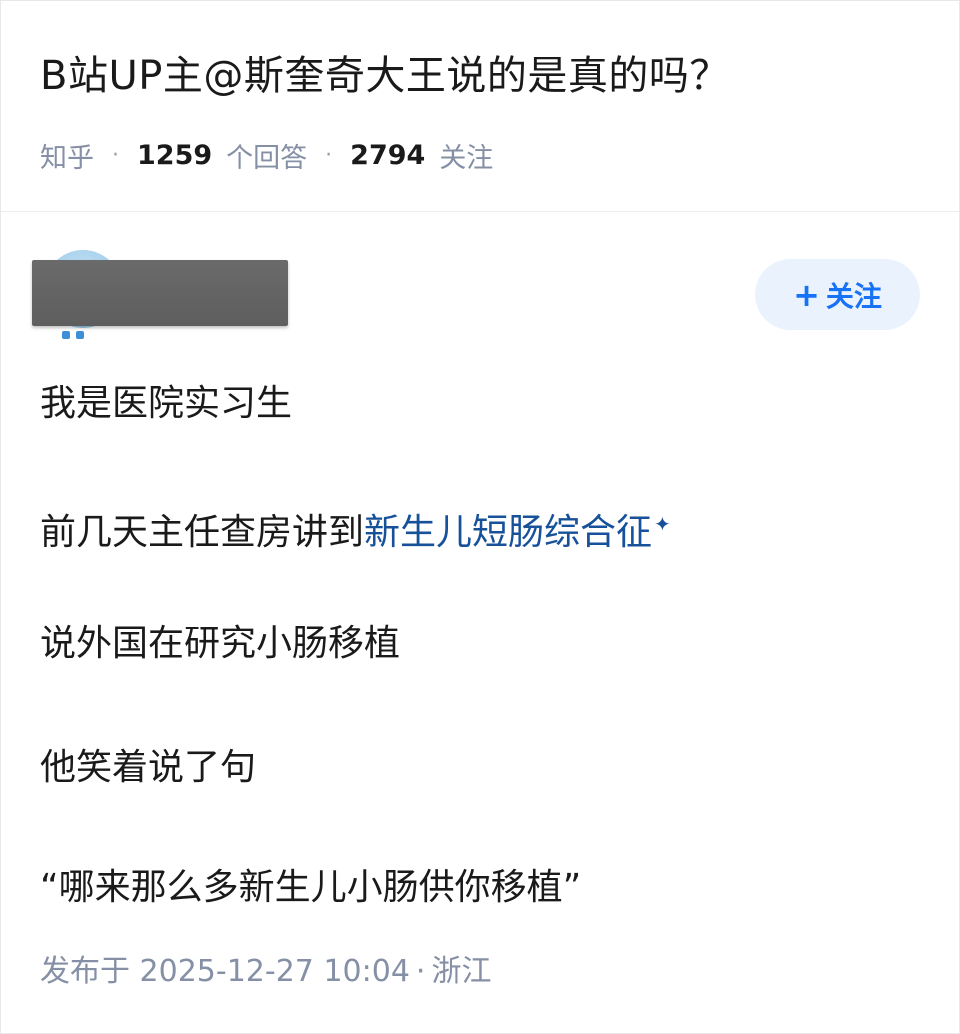 This screenshot has width=960, height=1034. I want to click on publish-date: 2025-12-27, so click(226, 971).